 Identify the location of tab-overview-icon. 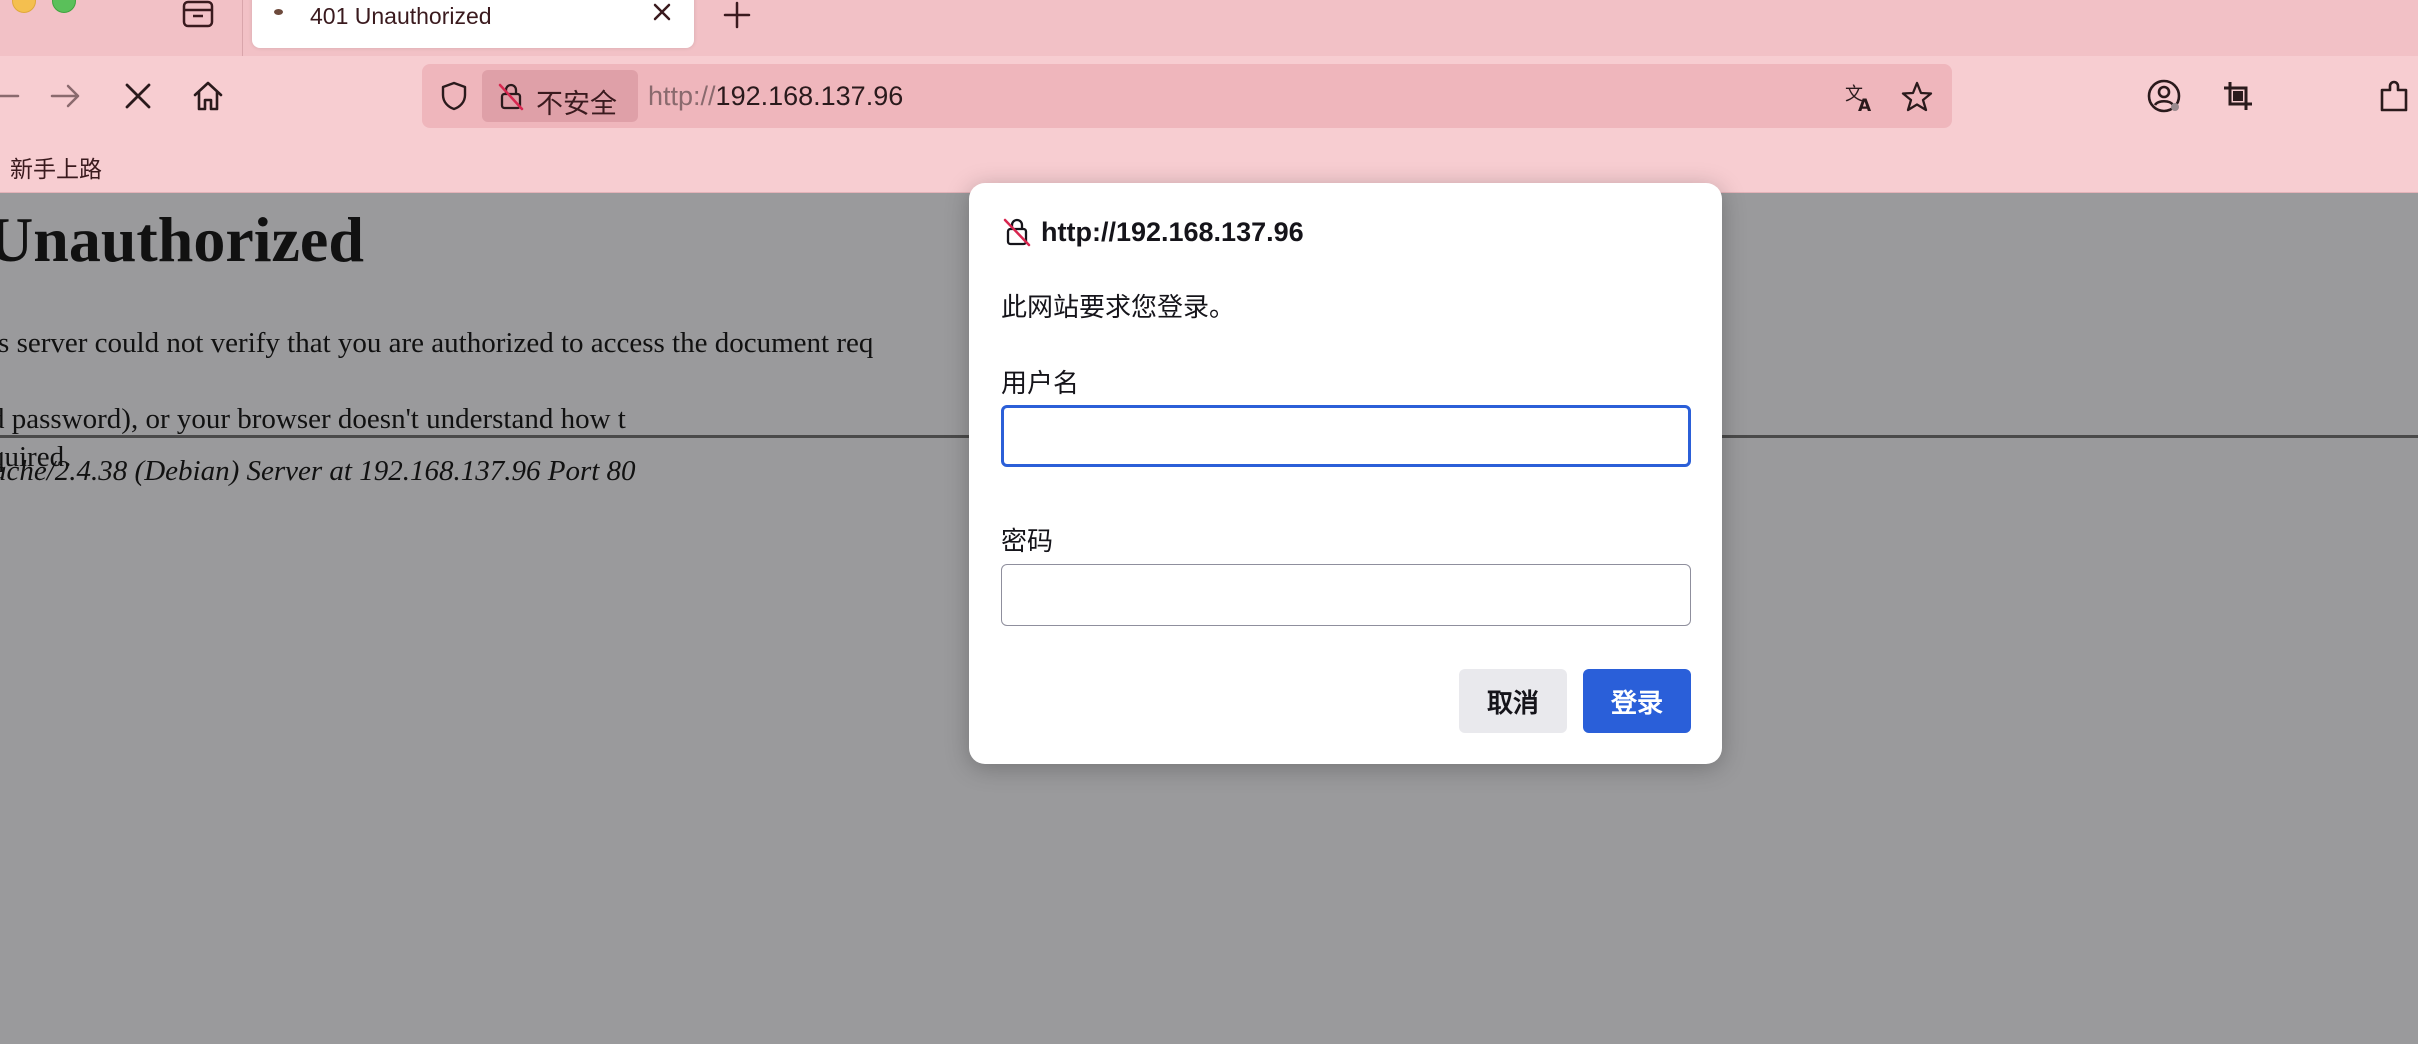
(198, 15).